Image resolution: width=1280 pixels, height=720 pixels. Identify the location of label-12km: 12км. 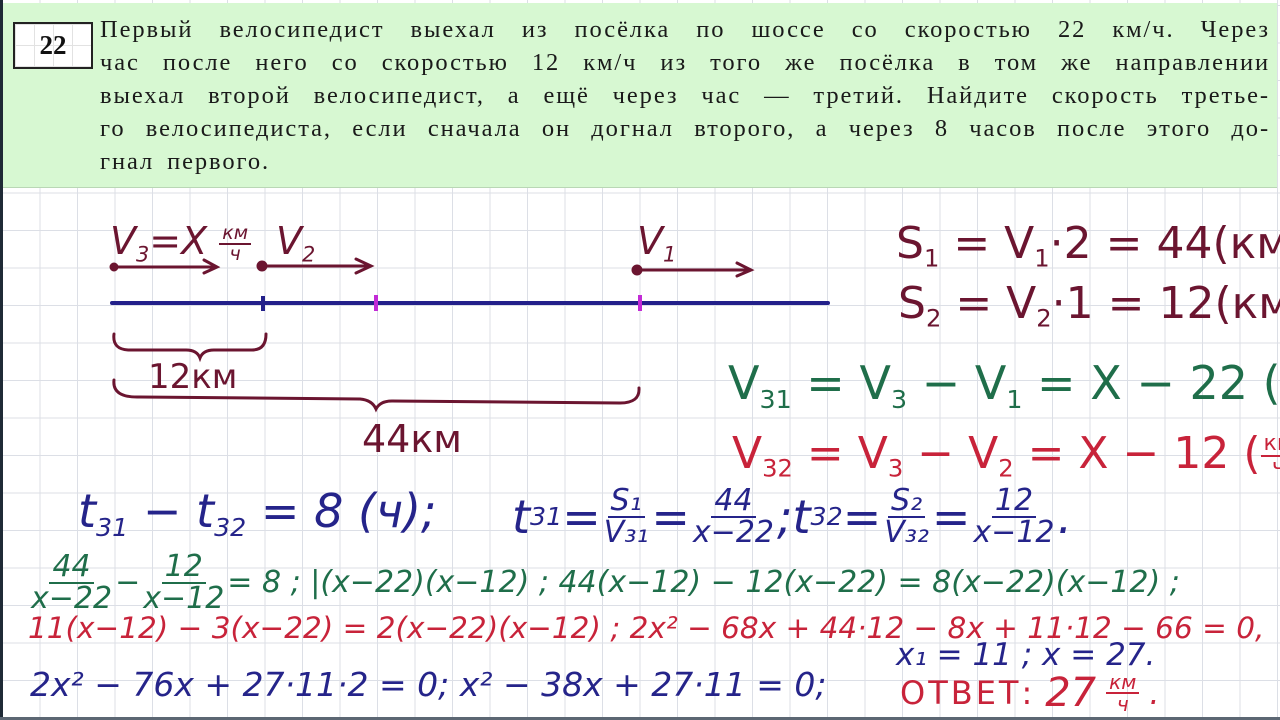
(193, 377).